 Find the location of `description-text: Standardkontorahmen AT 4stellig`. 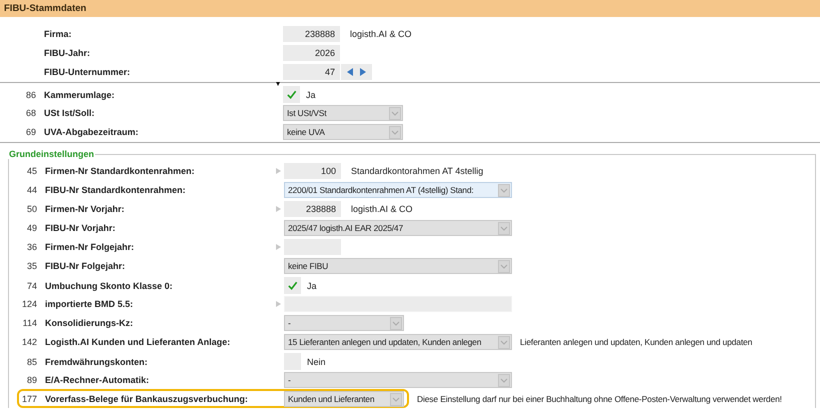

description-text: Standardkontorahmen AT 4stellig is located at coordinates (417, 171).